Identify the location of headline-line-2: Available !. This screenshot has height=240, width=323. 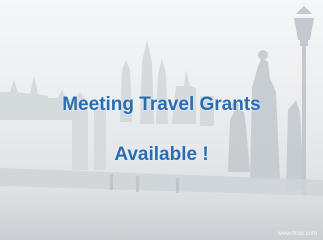
(161, 154).